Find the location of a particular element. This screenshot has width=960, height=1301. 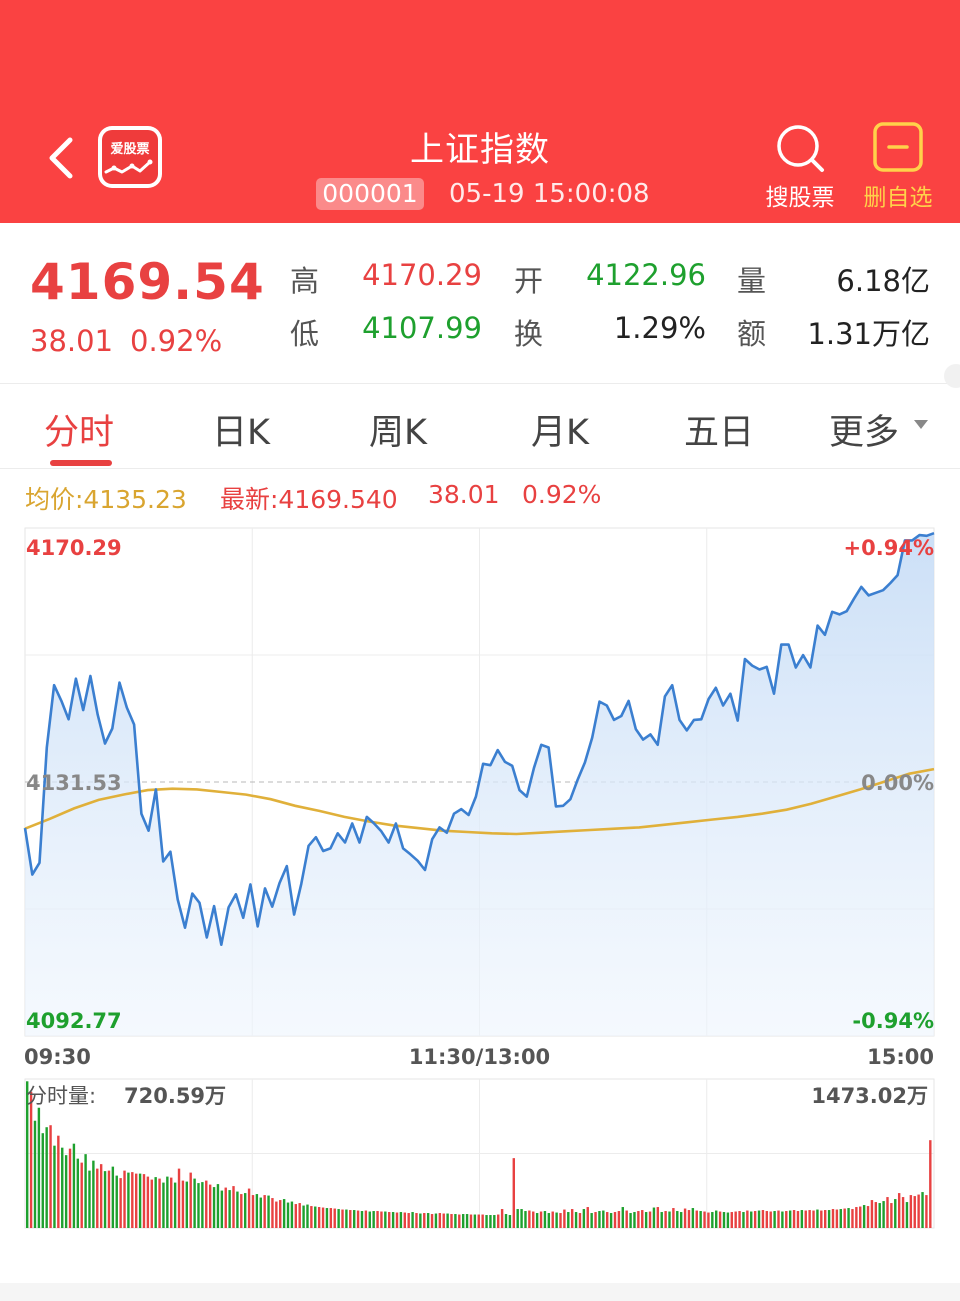

bottom-bar is located at coordinates (480, 1292).